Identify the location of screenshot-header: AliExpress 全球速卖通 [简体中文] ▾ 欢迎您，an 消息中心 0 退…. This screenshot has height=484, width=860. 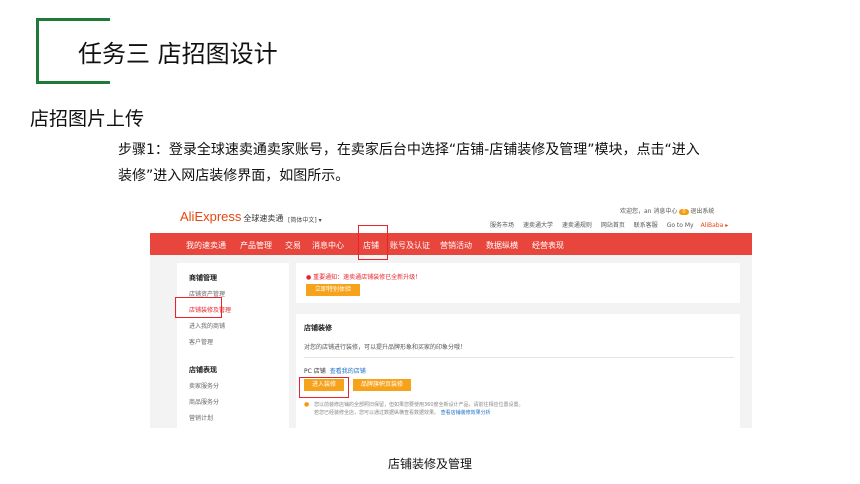
(451, 218).